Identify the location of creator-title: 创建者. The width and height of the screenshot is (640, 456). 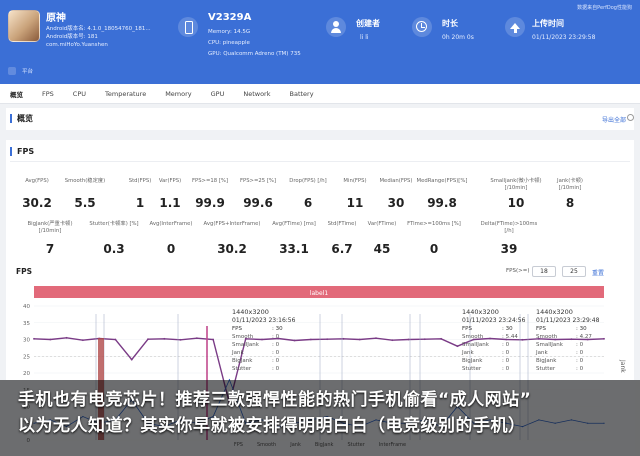
(368, 23).